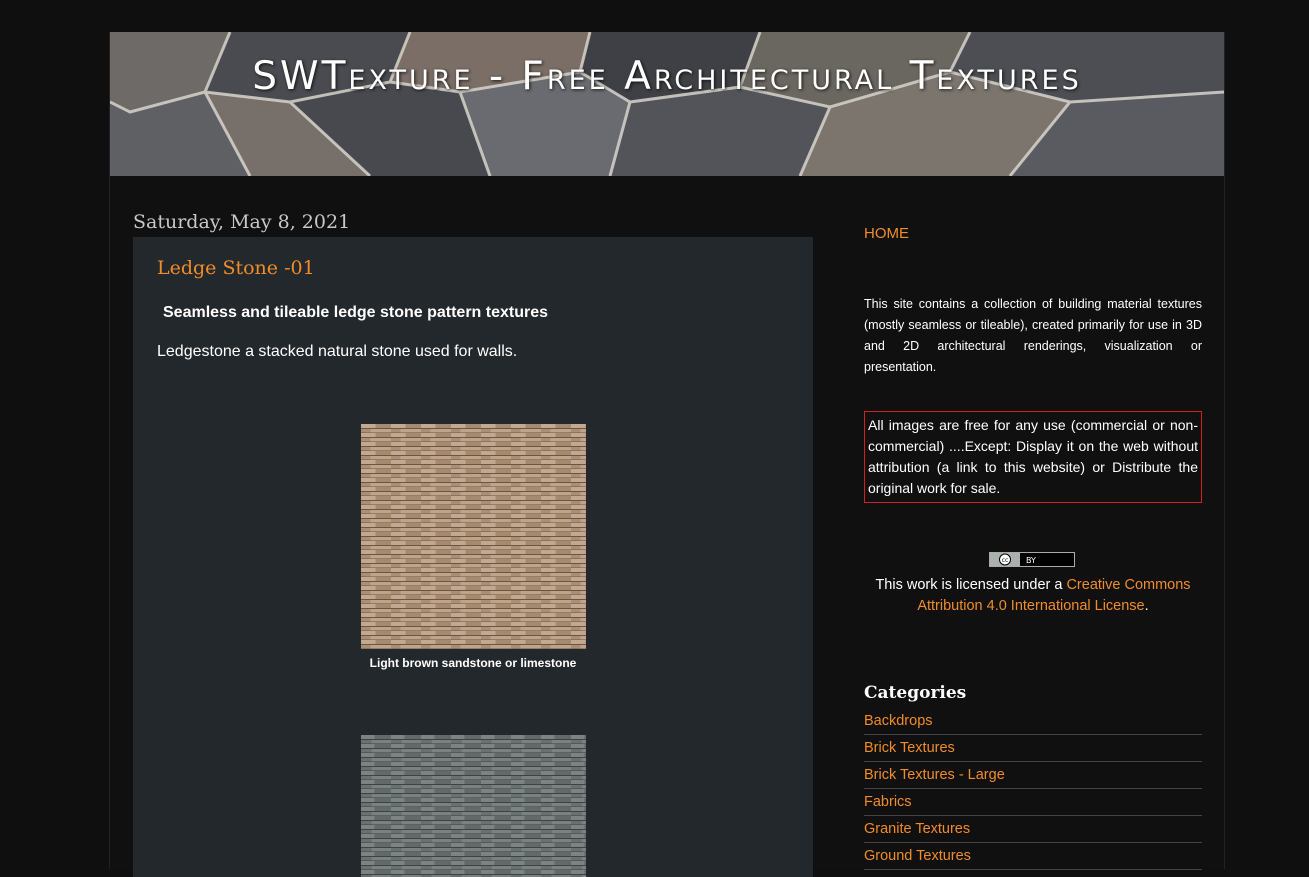 The width and height of the screenshot is (1309, 877). I want to click on category-item: Ground Textures, so click(1033, 857).